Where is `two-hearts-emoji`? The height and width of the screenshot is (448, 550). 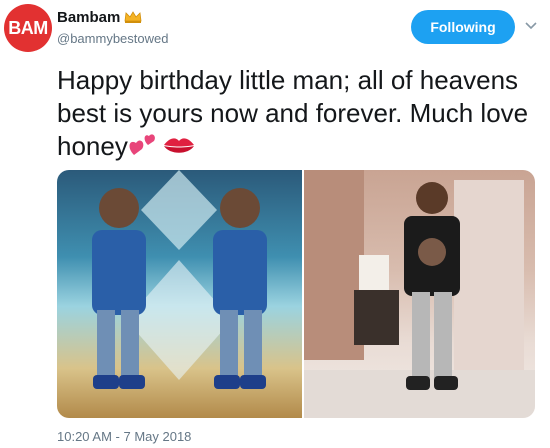 two-hearts-emoji is located at coordinates (142, 144).